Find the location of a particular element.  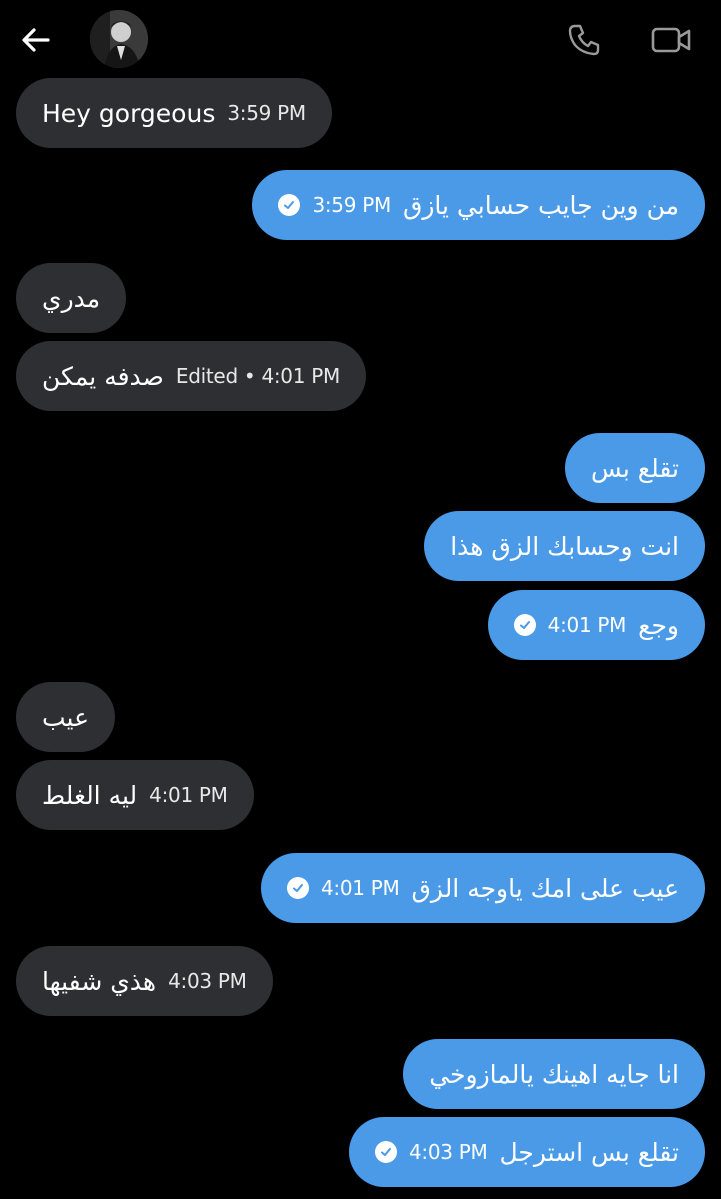

message-bubble-outgoing: 4:01 PM وجع is located at coordinates (596, 625).